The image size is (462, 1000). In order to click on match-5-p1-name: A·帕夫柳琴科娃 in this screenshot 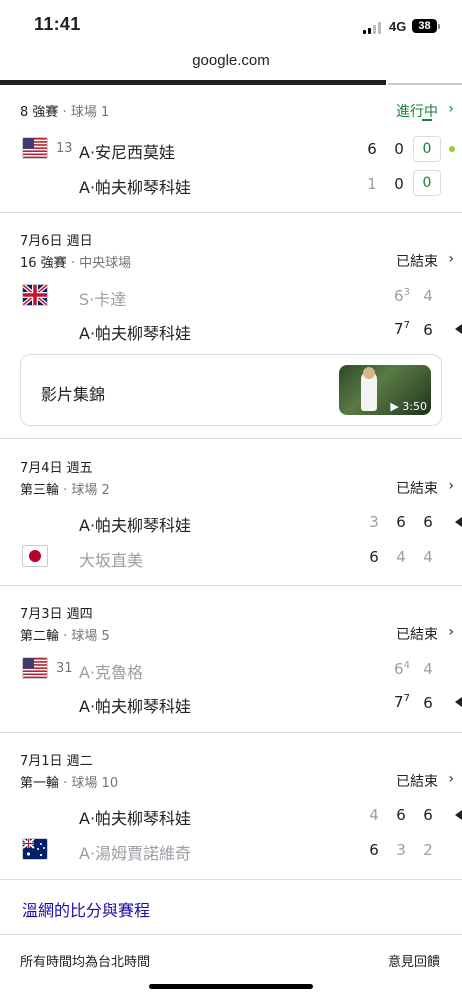, I will do `click(135, 817)`.